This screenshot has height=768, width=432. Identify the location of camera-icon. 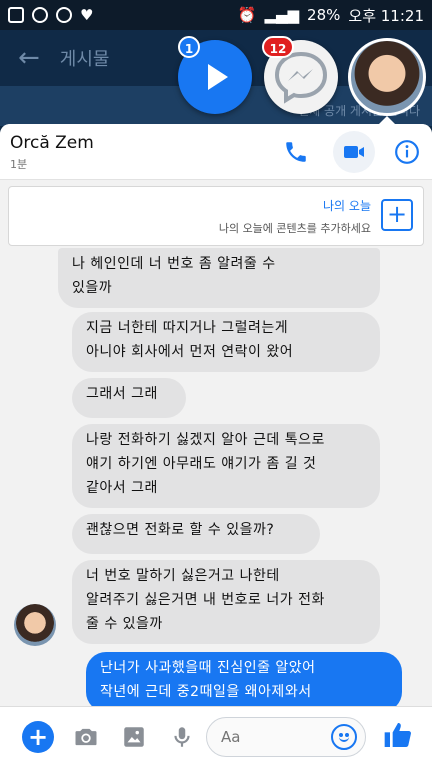
(86, 737).